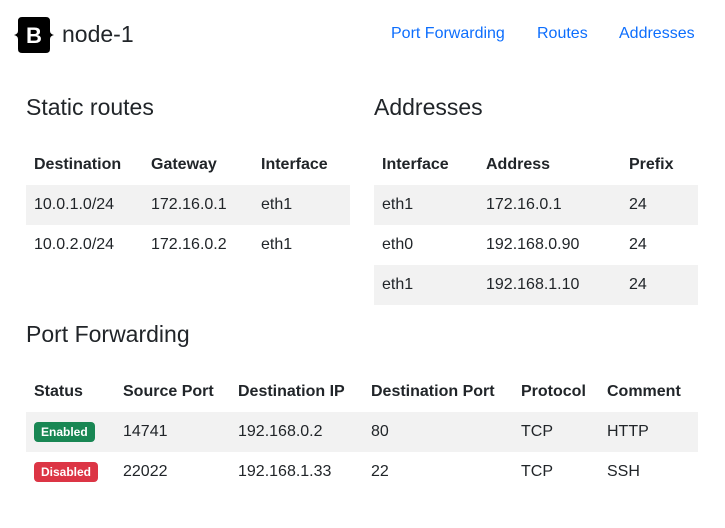 This screenshot has height=528, width=725. What do you see at coordinates (428, 107) in the screenshot?
I see `addresses-heading: Addresses` at bounding box center [428, 107].